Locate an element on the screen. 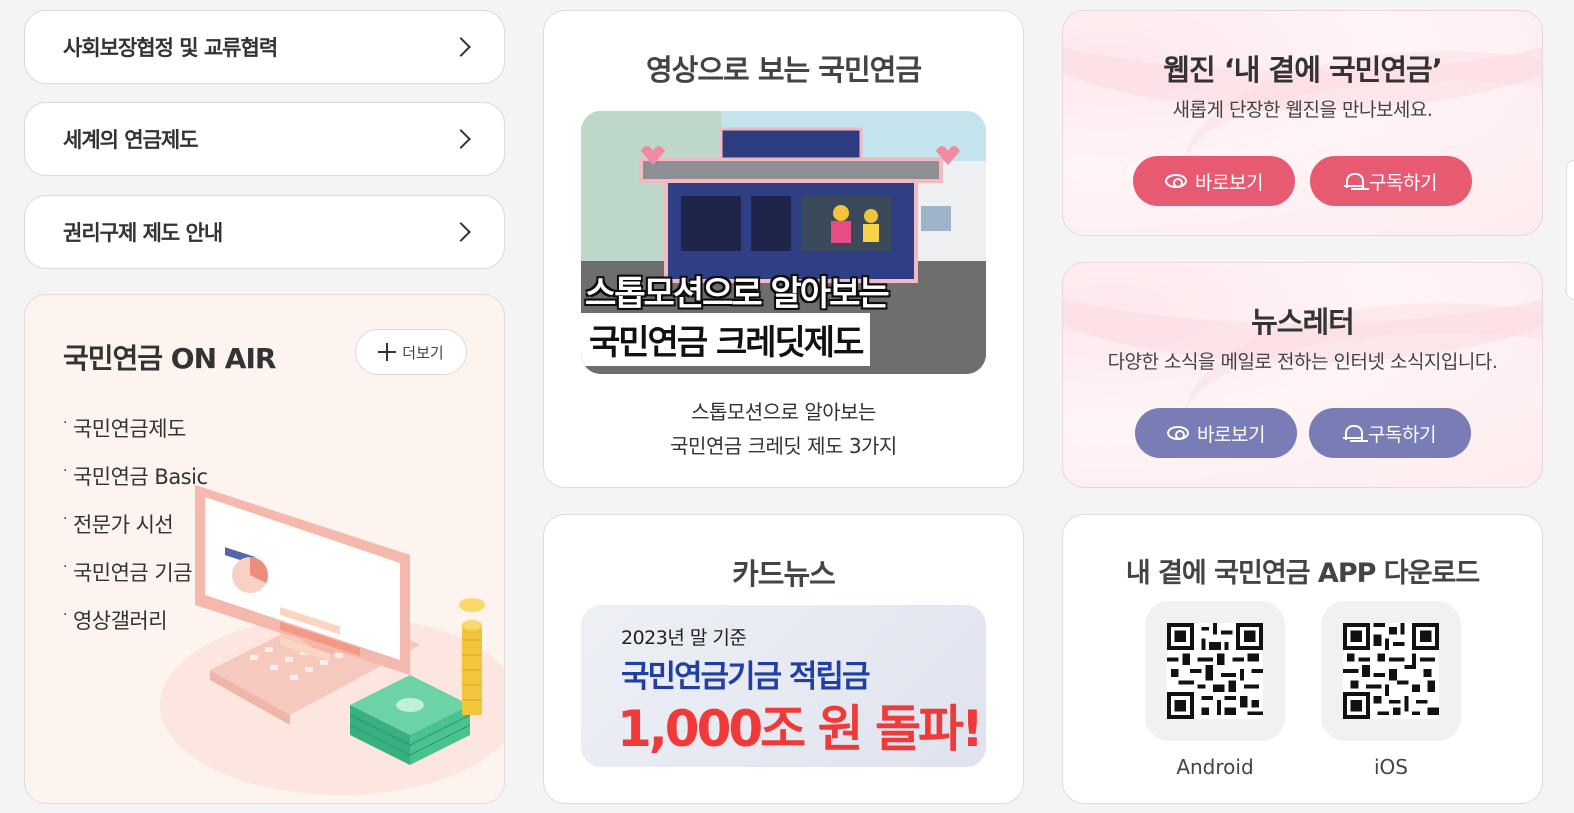 The width and height of the screenshot is (1574, 813). thumb-caption-line1: 스톱모션으로 알아보는 is located at coordinates (737, 294).